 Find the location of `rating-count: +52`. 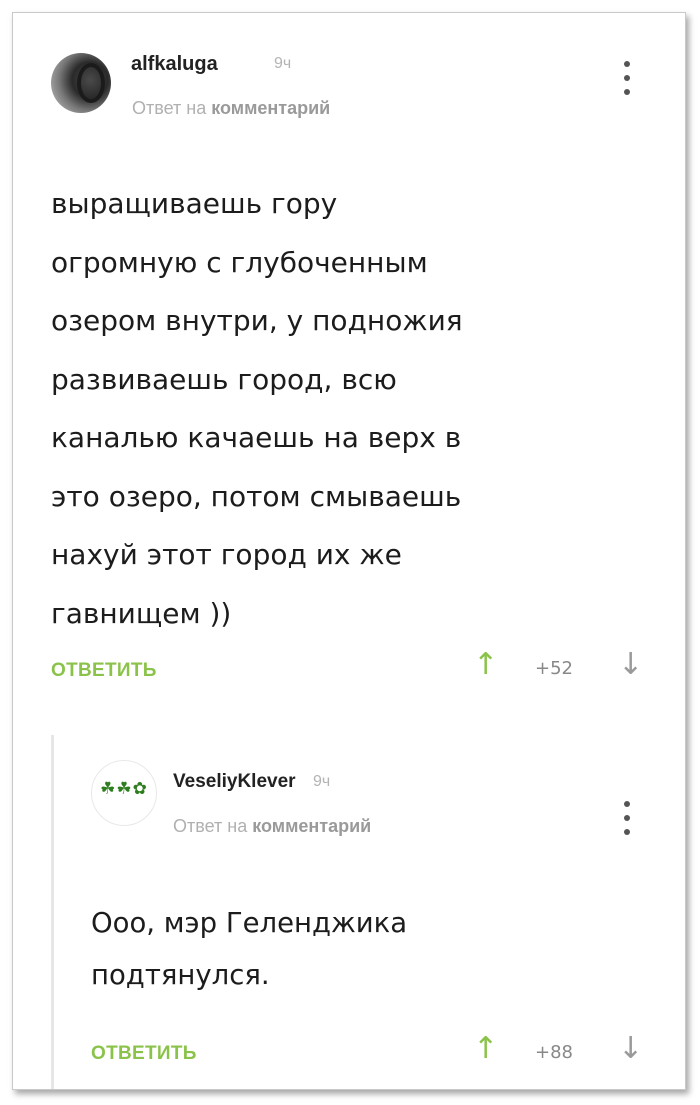

rating-count: +52 is located at coordinates (554, 668).